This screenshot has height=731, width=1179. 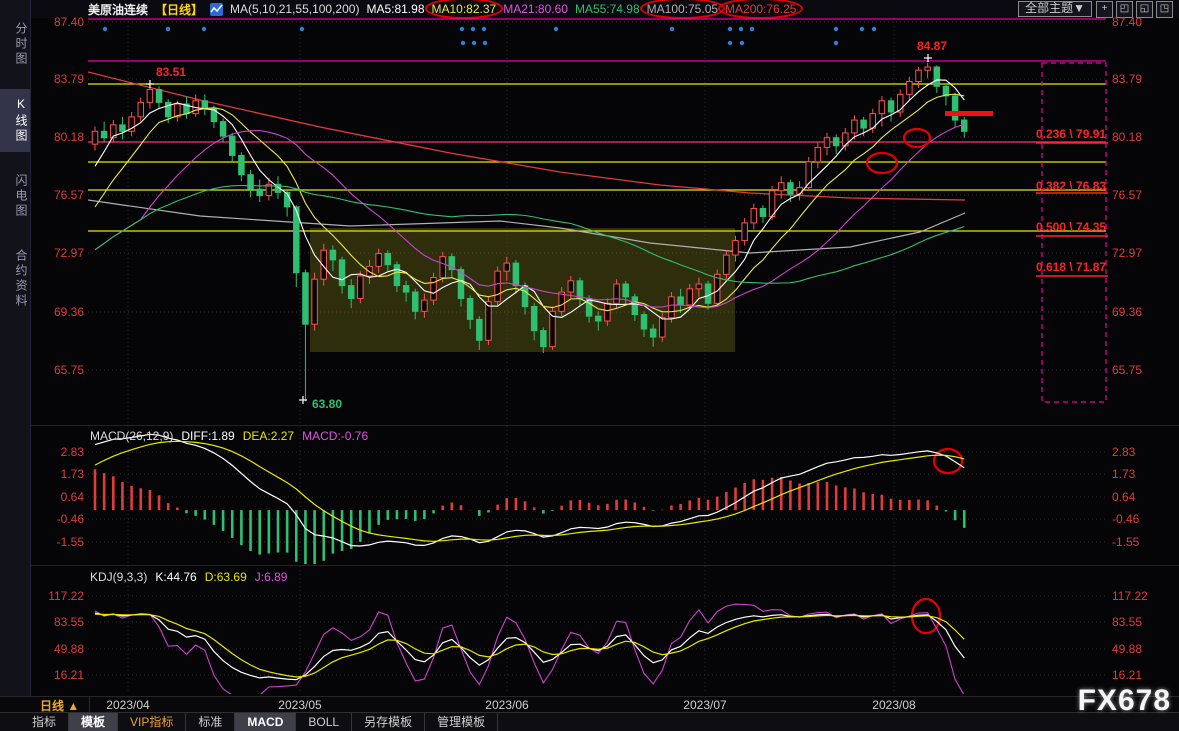 What do you see at coordinates (69, 675) in the screenshot?
I see `svg-text: 16.21` at bounding box center [69, 675].